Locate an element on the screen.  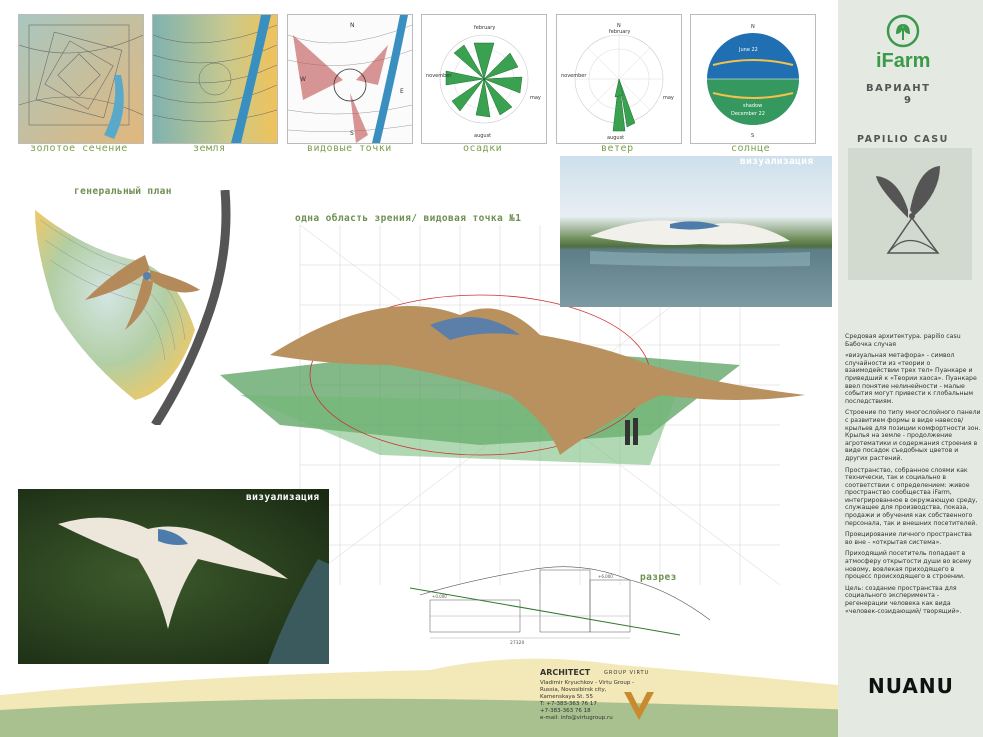
nuanu-signature: NUANU is located at coordinates (911, 686).